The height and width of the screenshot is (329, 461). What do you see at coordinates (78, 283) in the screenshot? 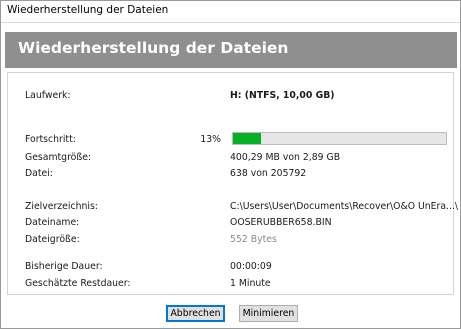
I see `remaining-label: Geschätzte Restdauer:` at bounding box center [78, 283].